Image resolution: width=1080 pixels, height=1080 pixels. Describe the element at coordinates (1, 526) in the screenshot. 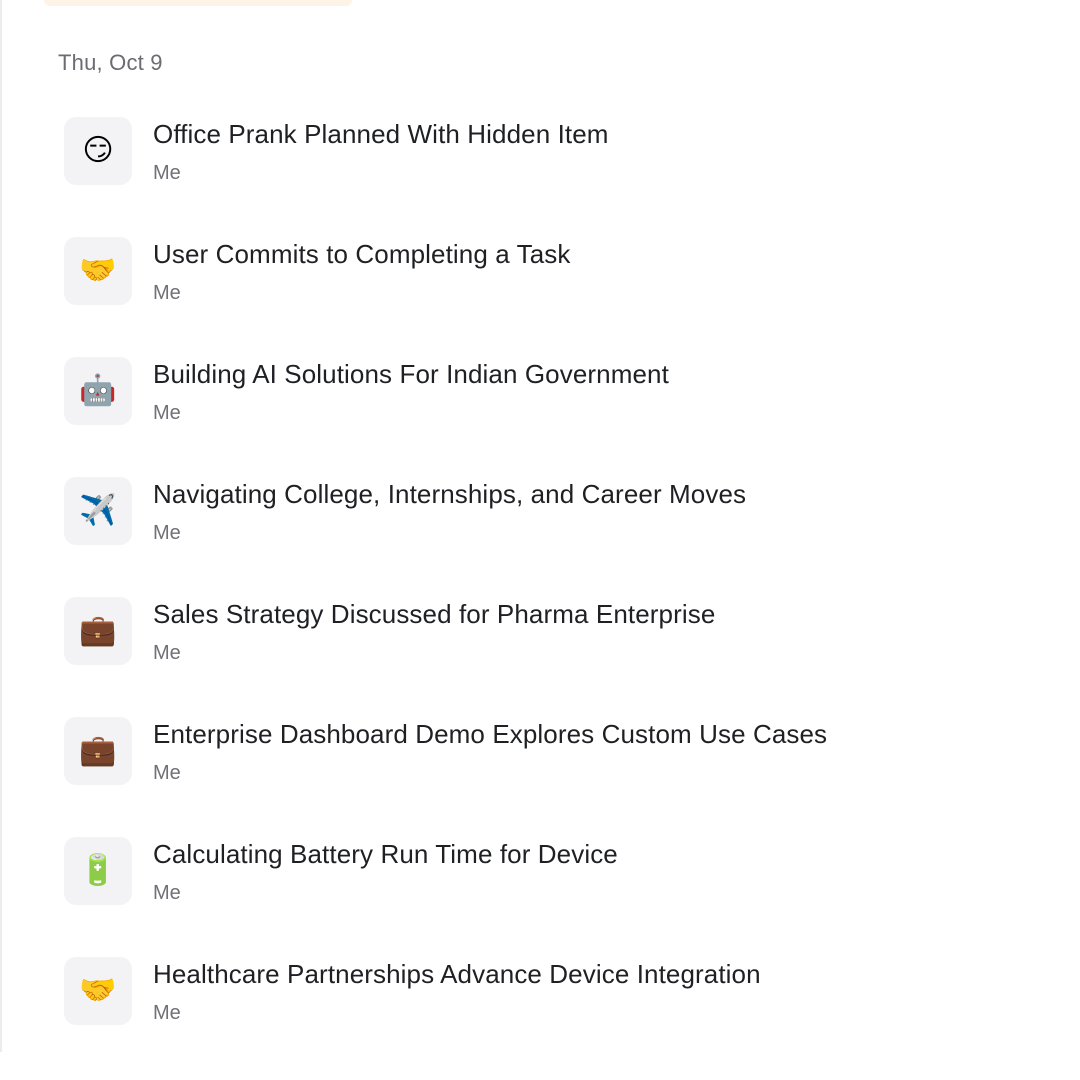

I see `panel-divider` at that location.